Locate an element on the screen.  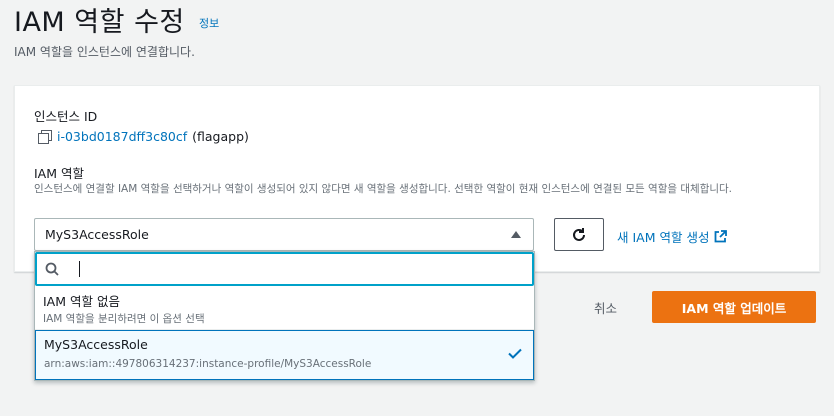
option-title: MyS3AccessRole is located at coordinates (96, 344).